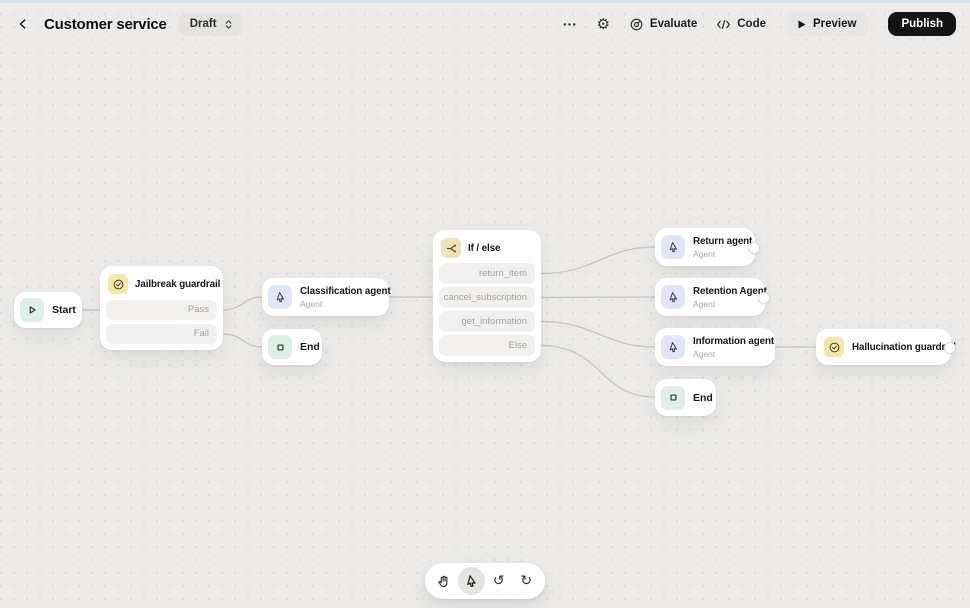  Describe the element at coordinates (723, 241) in the screenshot. I see `node-return-agent-title: Return agent` at that location.